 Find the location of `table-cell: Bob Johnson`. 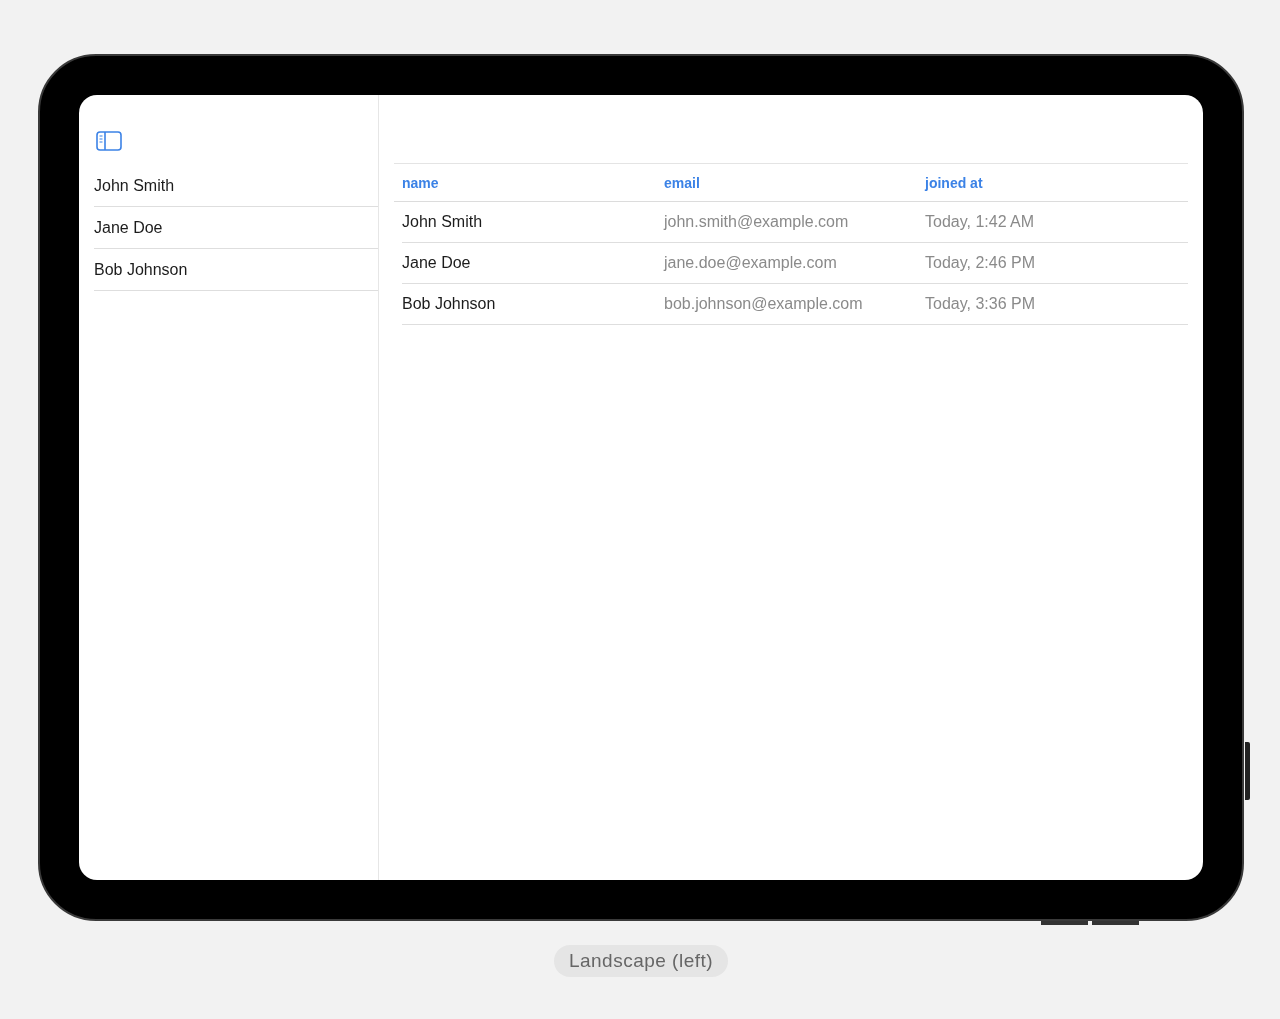

table-cell: Bob Johnson is located at coordinates (449, 304).